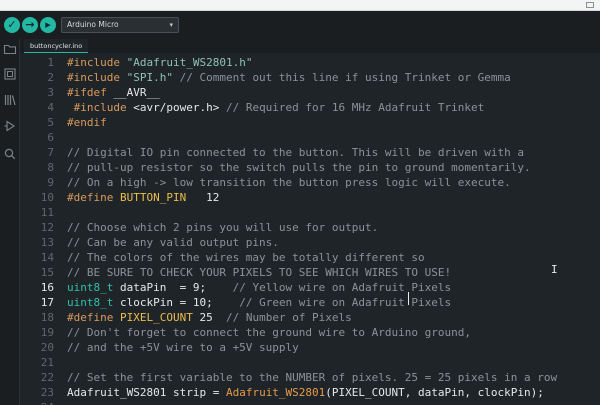 This screenshot has width=600, height=405. I want to click on maximize-icon, so click(590, 5).